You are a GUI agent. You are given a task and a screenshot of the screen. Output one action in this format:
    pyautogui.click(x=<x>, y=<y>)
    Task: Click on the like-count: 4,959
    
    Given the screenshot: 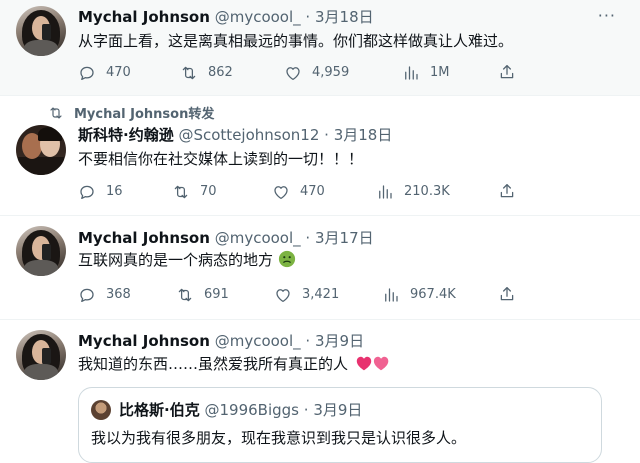 What is the action you would take?
    pyautogui.click(x=331, y=72)
    